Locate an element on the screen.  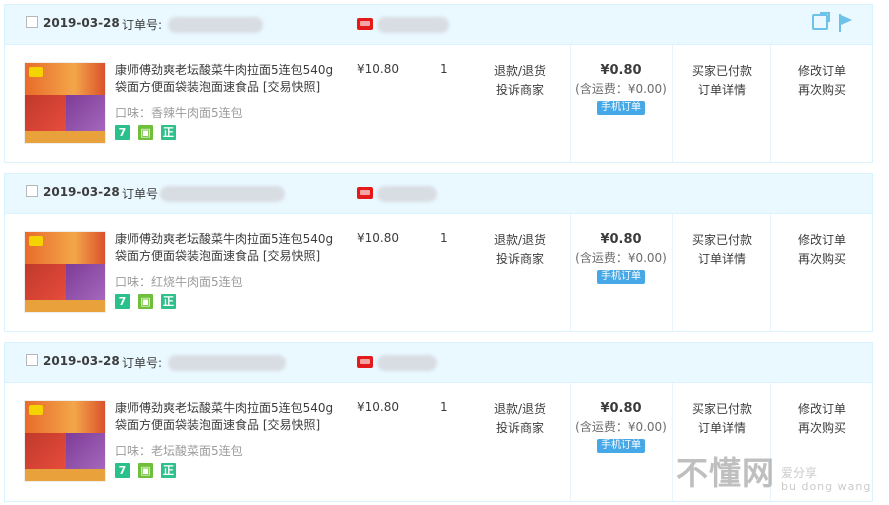
watermark-pinyin: bu dong wang is located at coordinates (826, 486).